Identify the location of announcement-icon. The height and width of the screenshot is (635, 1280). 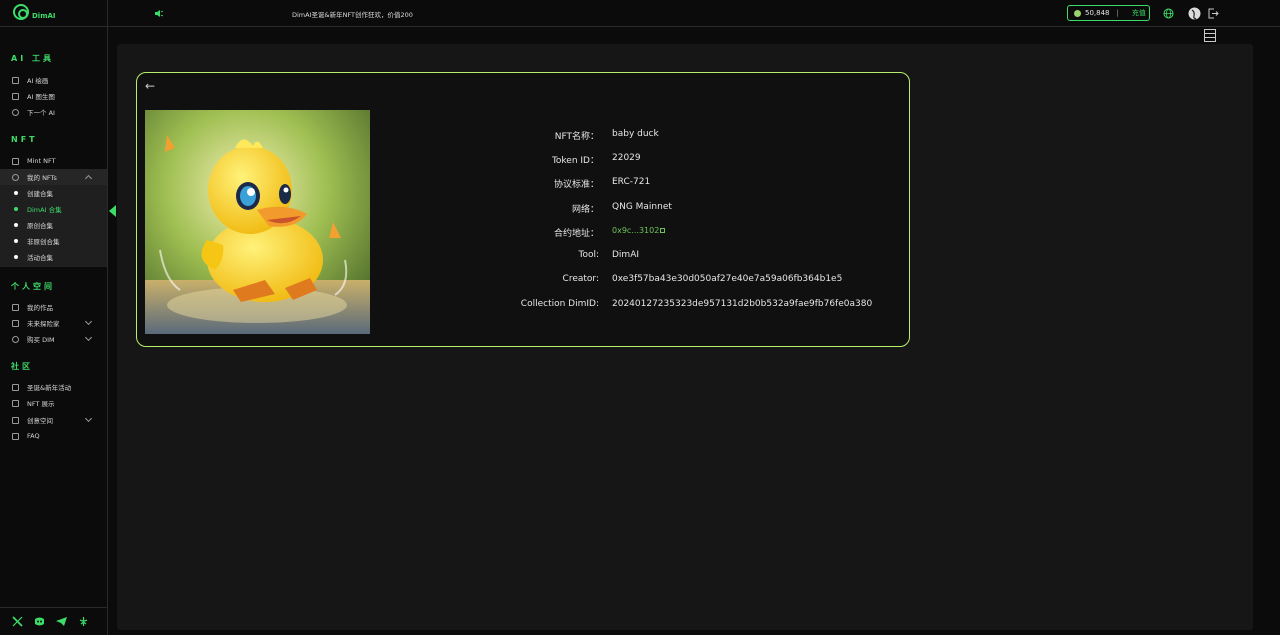
(159, 13).